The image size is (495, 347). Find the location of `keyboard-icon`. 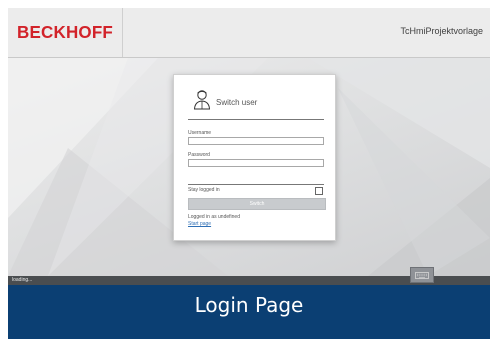

keyboard-icon is located at coordinates (422, 275).